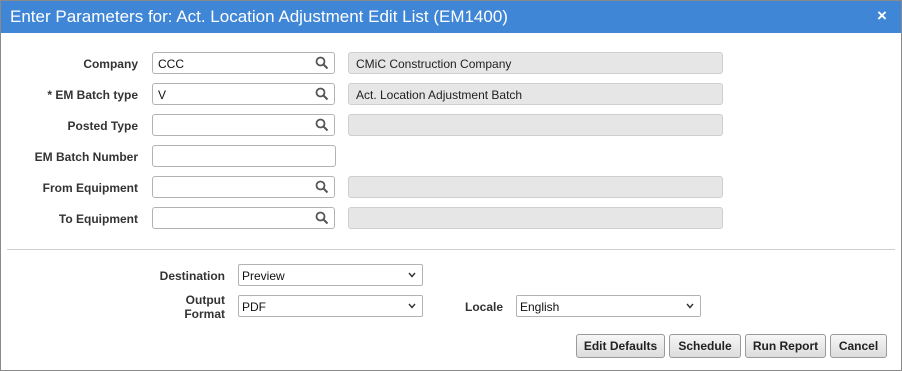  What do you see at coordinates (330, 306) in the screenshot?
I see `output-format-select: PDF` at bounding box center [330, 306].